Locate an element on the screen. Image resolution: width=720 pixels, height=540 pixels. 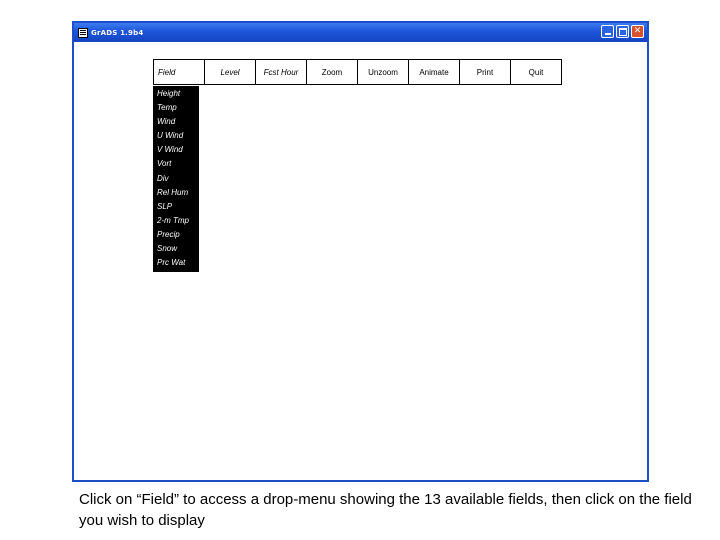
close-icon: ✕ is located at coordinates (637, 31).